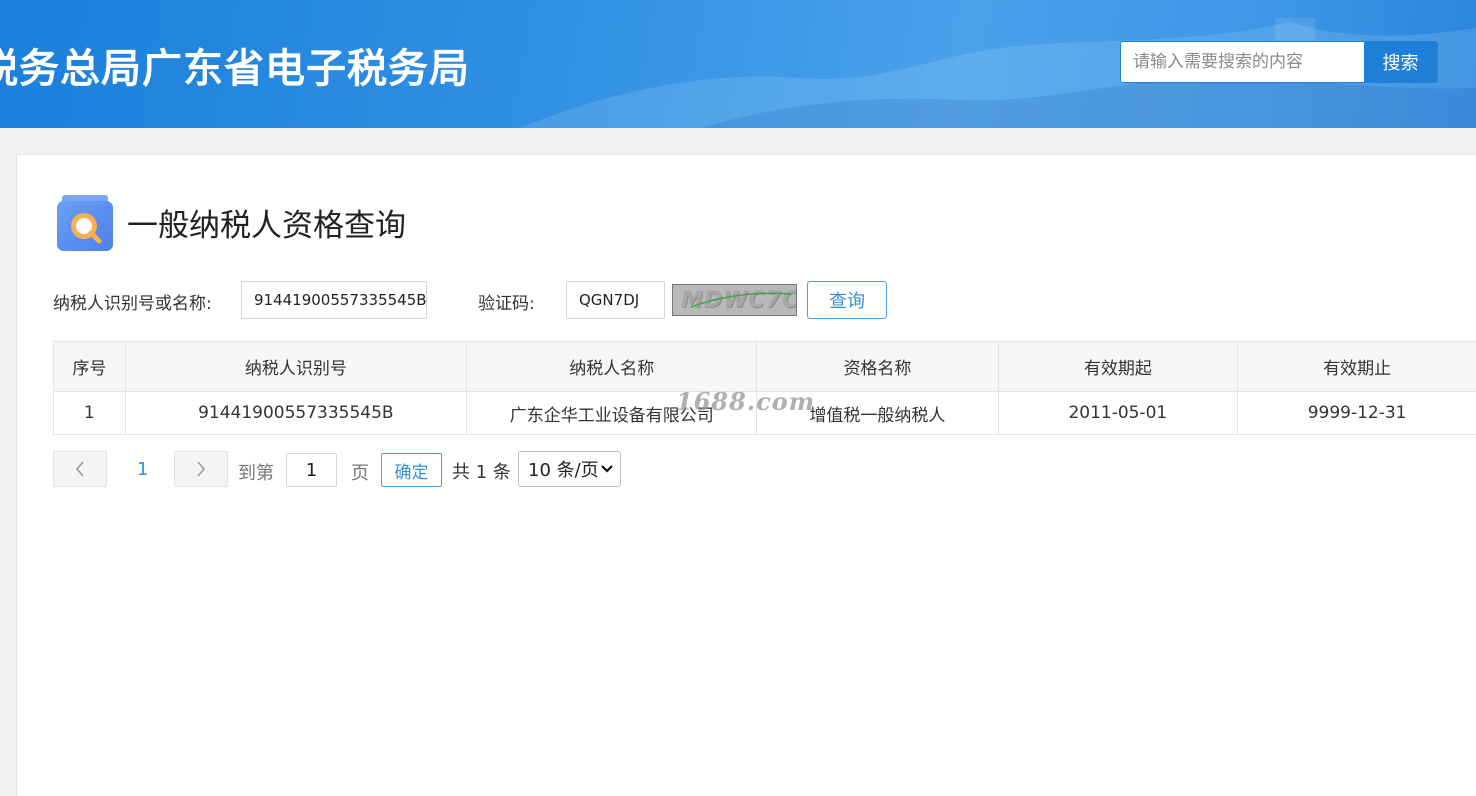 The width and height of the screenshot is (1476, 796). I want to click on site-search-button: 搜索, so click(1400, 62).